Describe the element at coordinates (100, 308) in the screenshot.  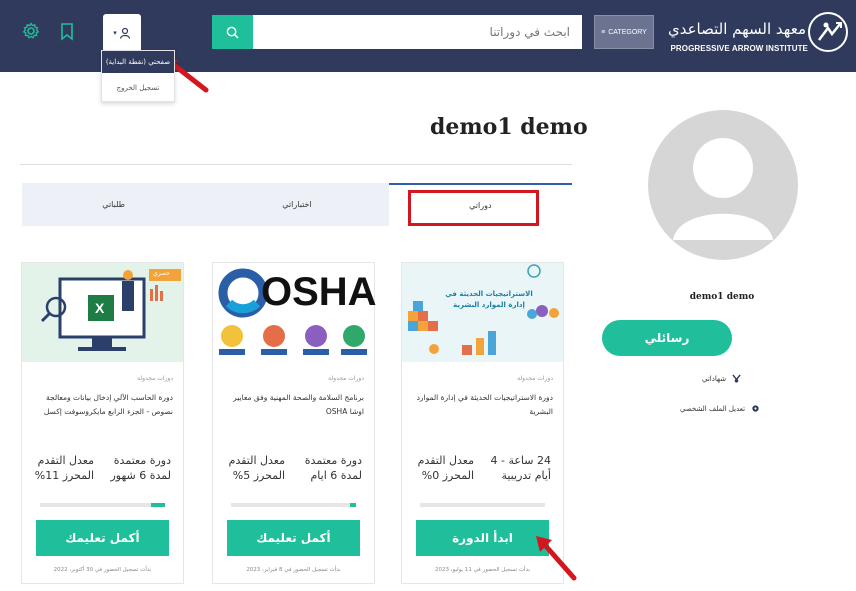
I see `svg-text: X` at that location.